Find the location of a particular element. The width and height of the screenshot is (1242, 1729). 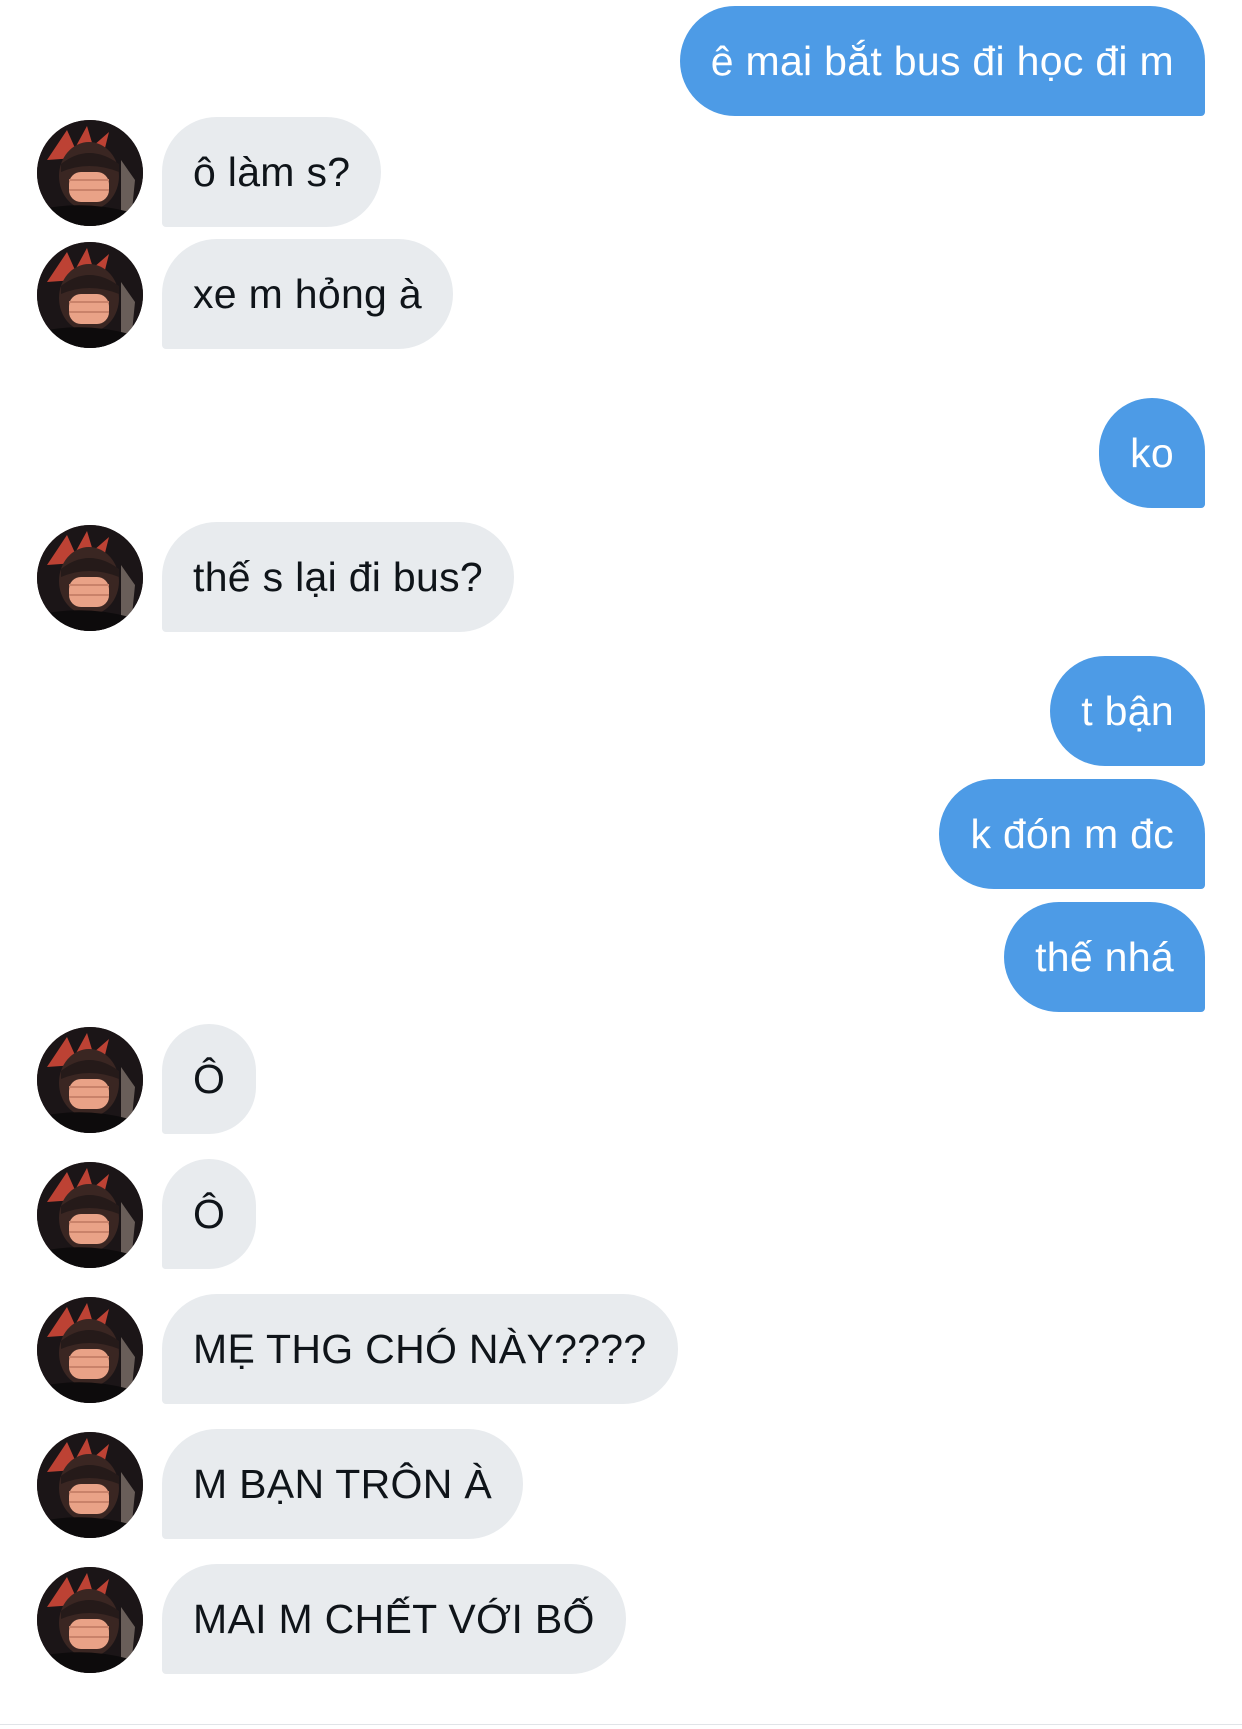

incoming-message-bubble: thế s lại đi bus? is located at coordinates (338, 577).